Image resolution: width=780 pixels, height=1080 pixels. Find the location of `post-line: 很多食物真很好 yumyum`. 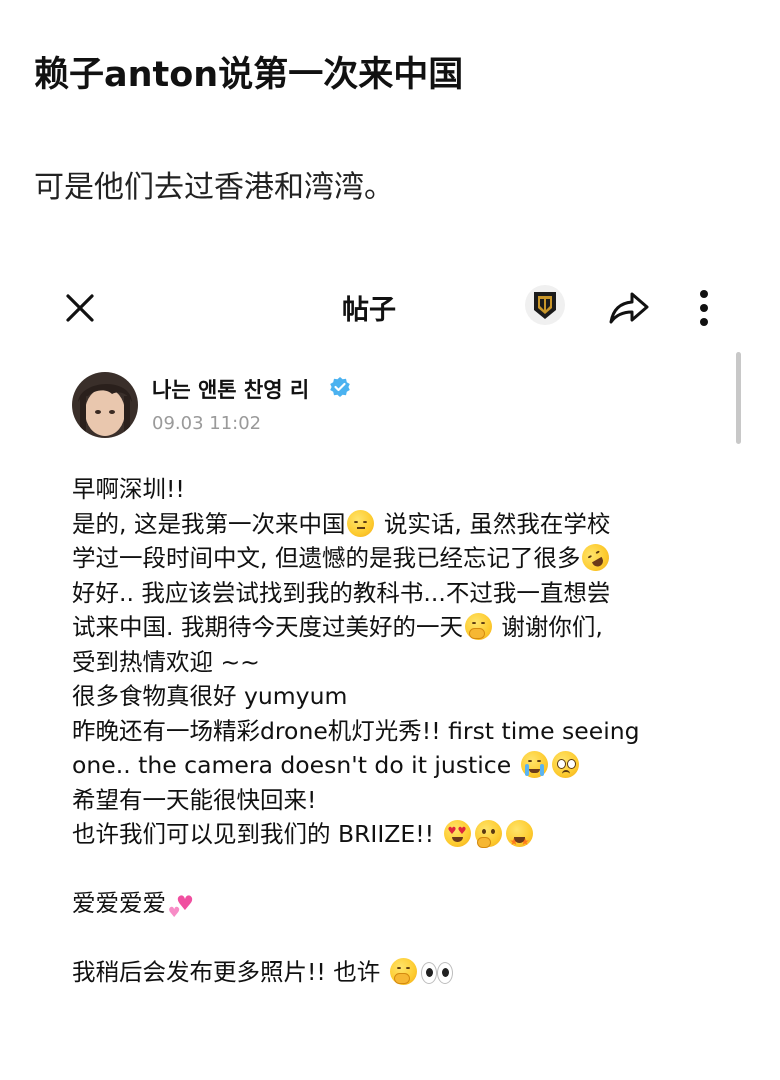

post-line: 很多食物真很好 yumyum is located at coordinates (210, 696).